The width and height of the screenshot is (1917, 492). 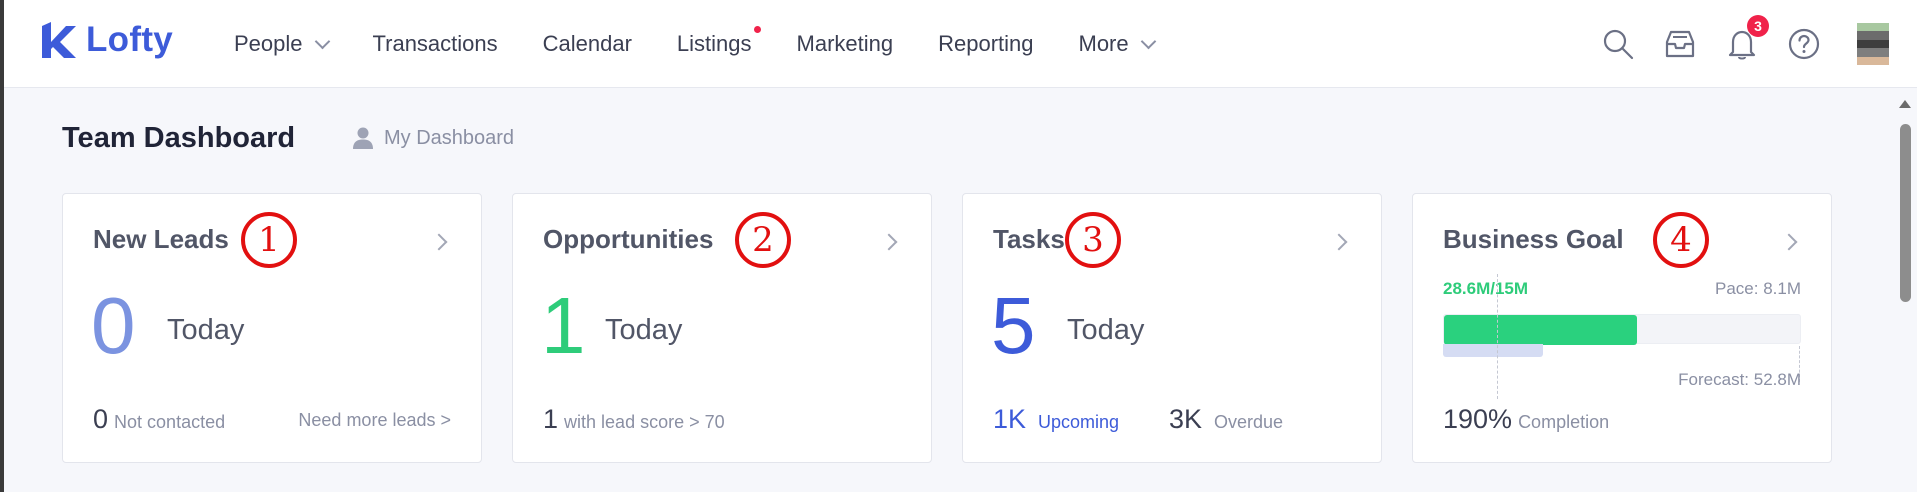 What do you see at coordinates (1739, 379) in the screenshot?
I see `goal-forecast: Forecast: 52.8M` at bounding box center [1739, 379].